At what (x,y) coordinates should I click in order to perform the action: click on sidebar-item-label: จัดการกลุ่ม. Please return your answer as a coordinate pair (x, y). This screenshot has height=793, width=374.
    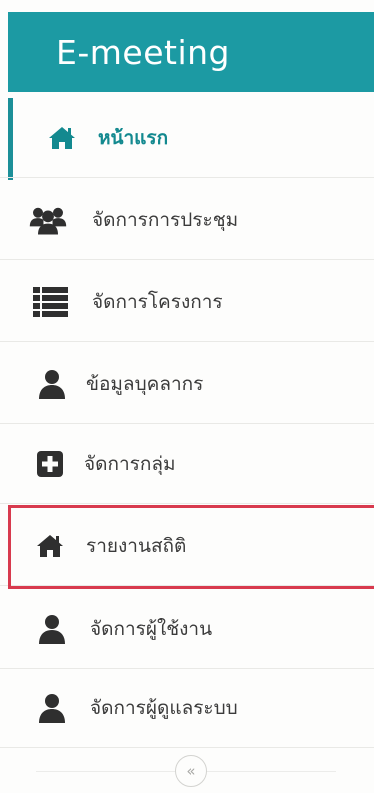
    Looking at the image, I should click on (130, 463).